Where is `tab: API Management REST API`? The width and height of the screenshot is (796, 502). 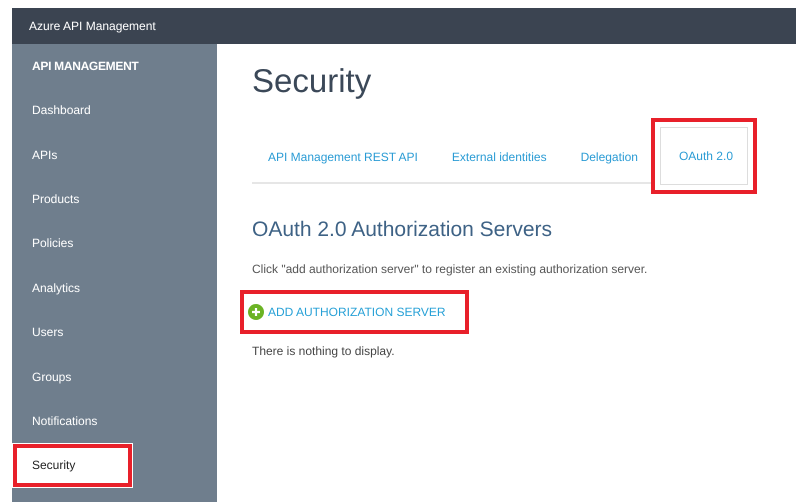 tab: API Management REST API is located at coordinates (343, 167).